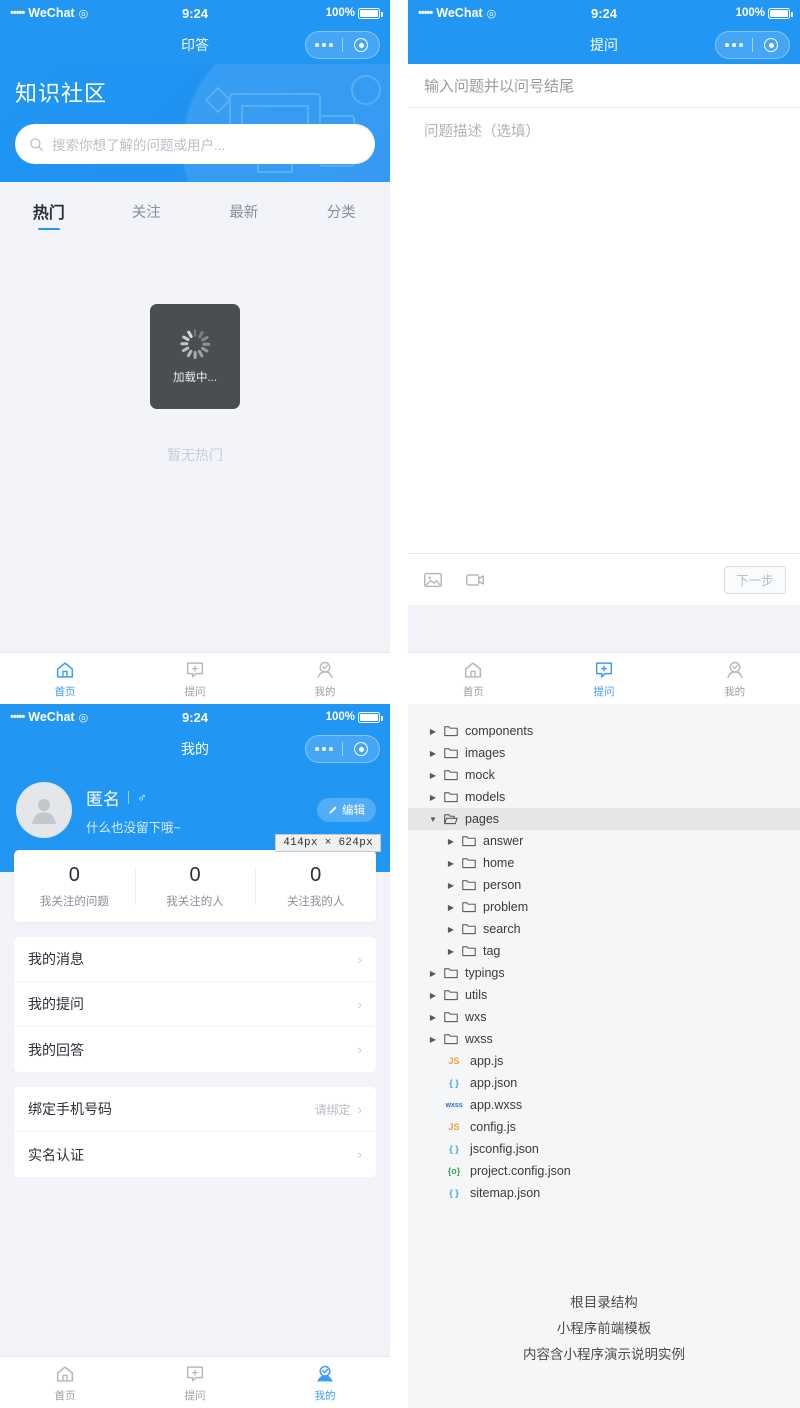 This screenshot has height=1408, width=800. I want to click on tree-folder-row: ▼ pages, so click(604, 819).